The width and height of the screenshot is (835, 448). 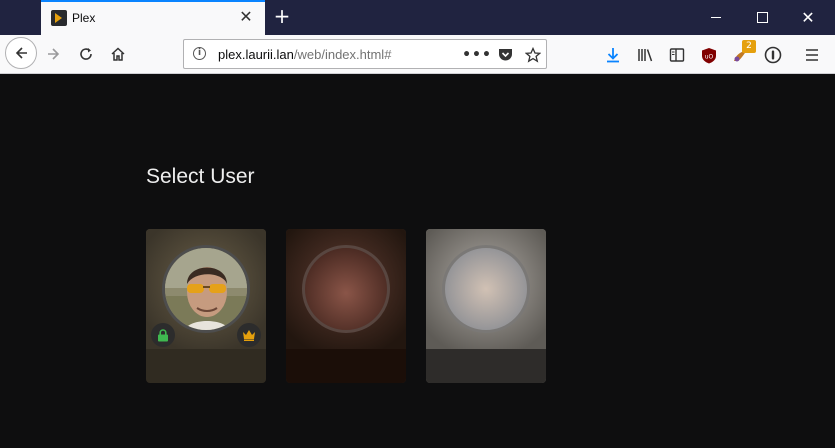 I want to click on crown-icon, so click(x=249, y=335).